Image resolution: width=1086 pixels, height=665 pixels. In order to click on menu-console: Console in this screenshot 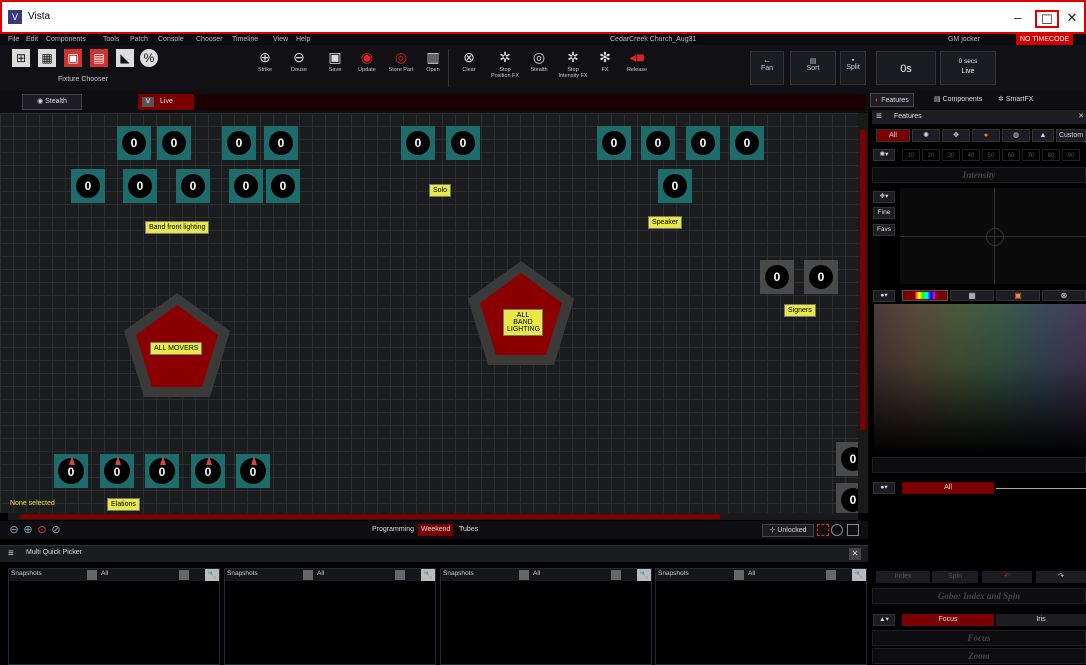, I will do `click(171, 39)`.